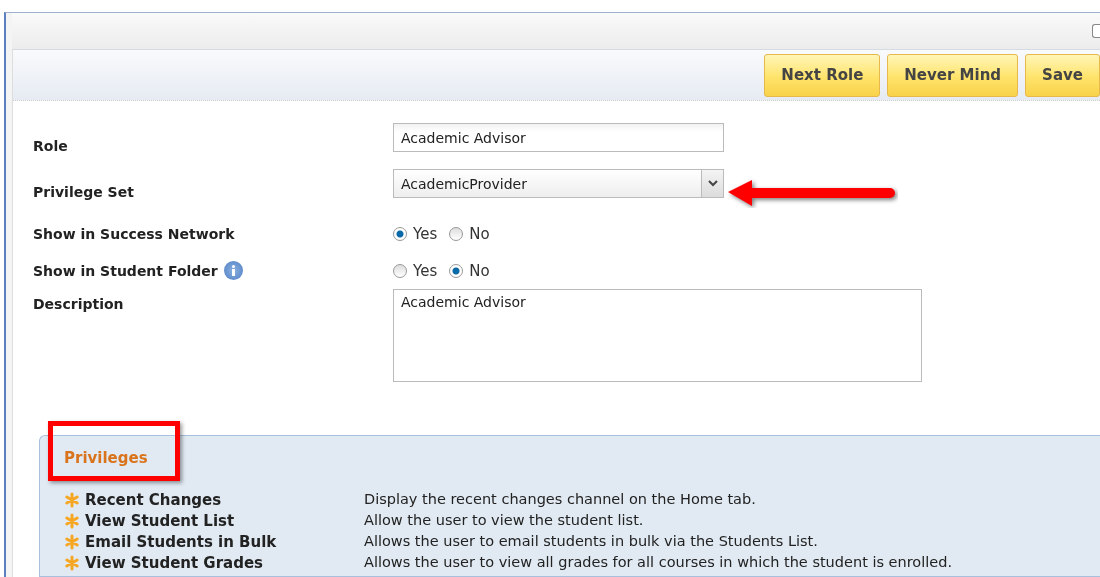  I want to click on toolbar-button: Save, so click(1062, 75).